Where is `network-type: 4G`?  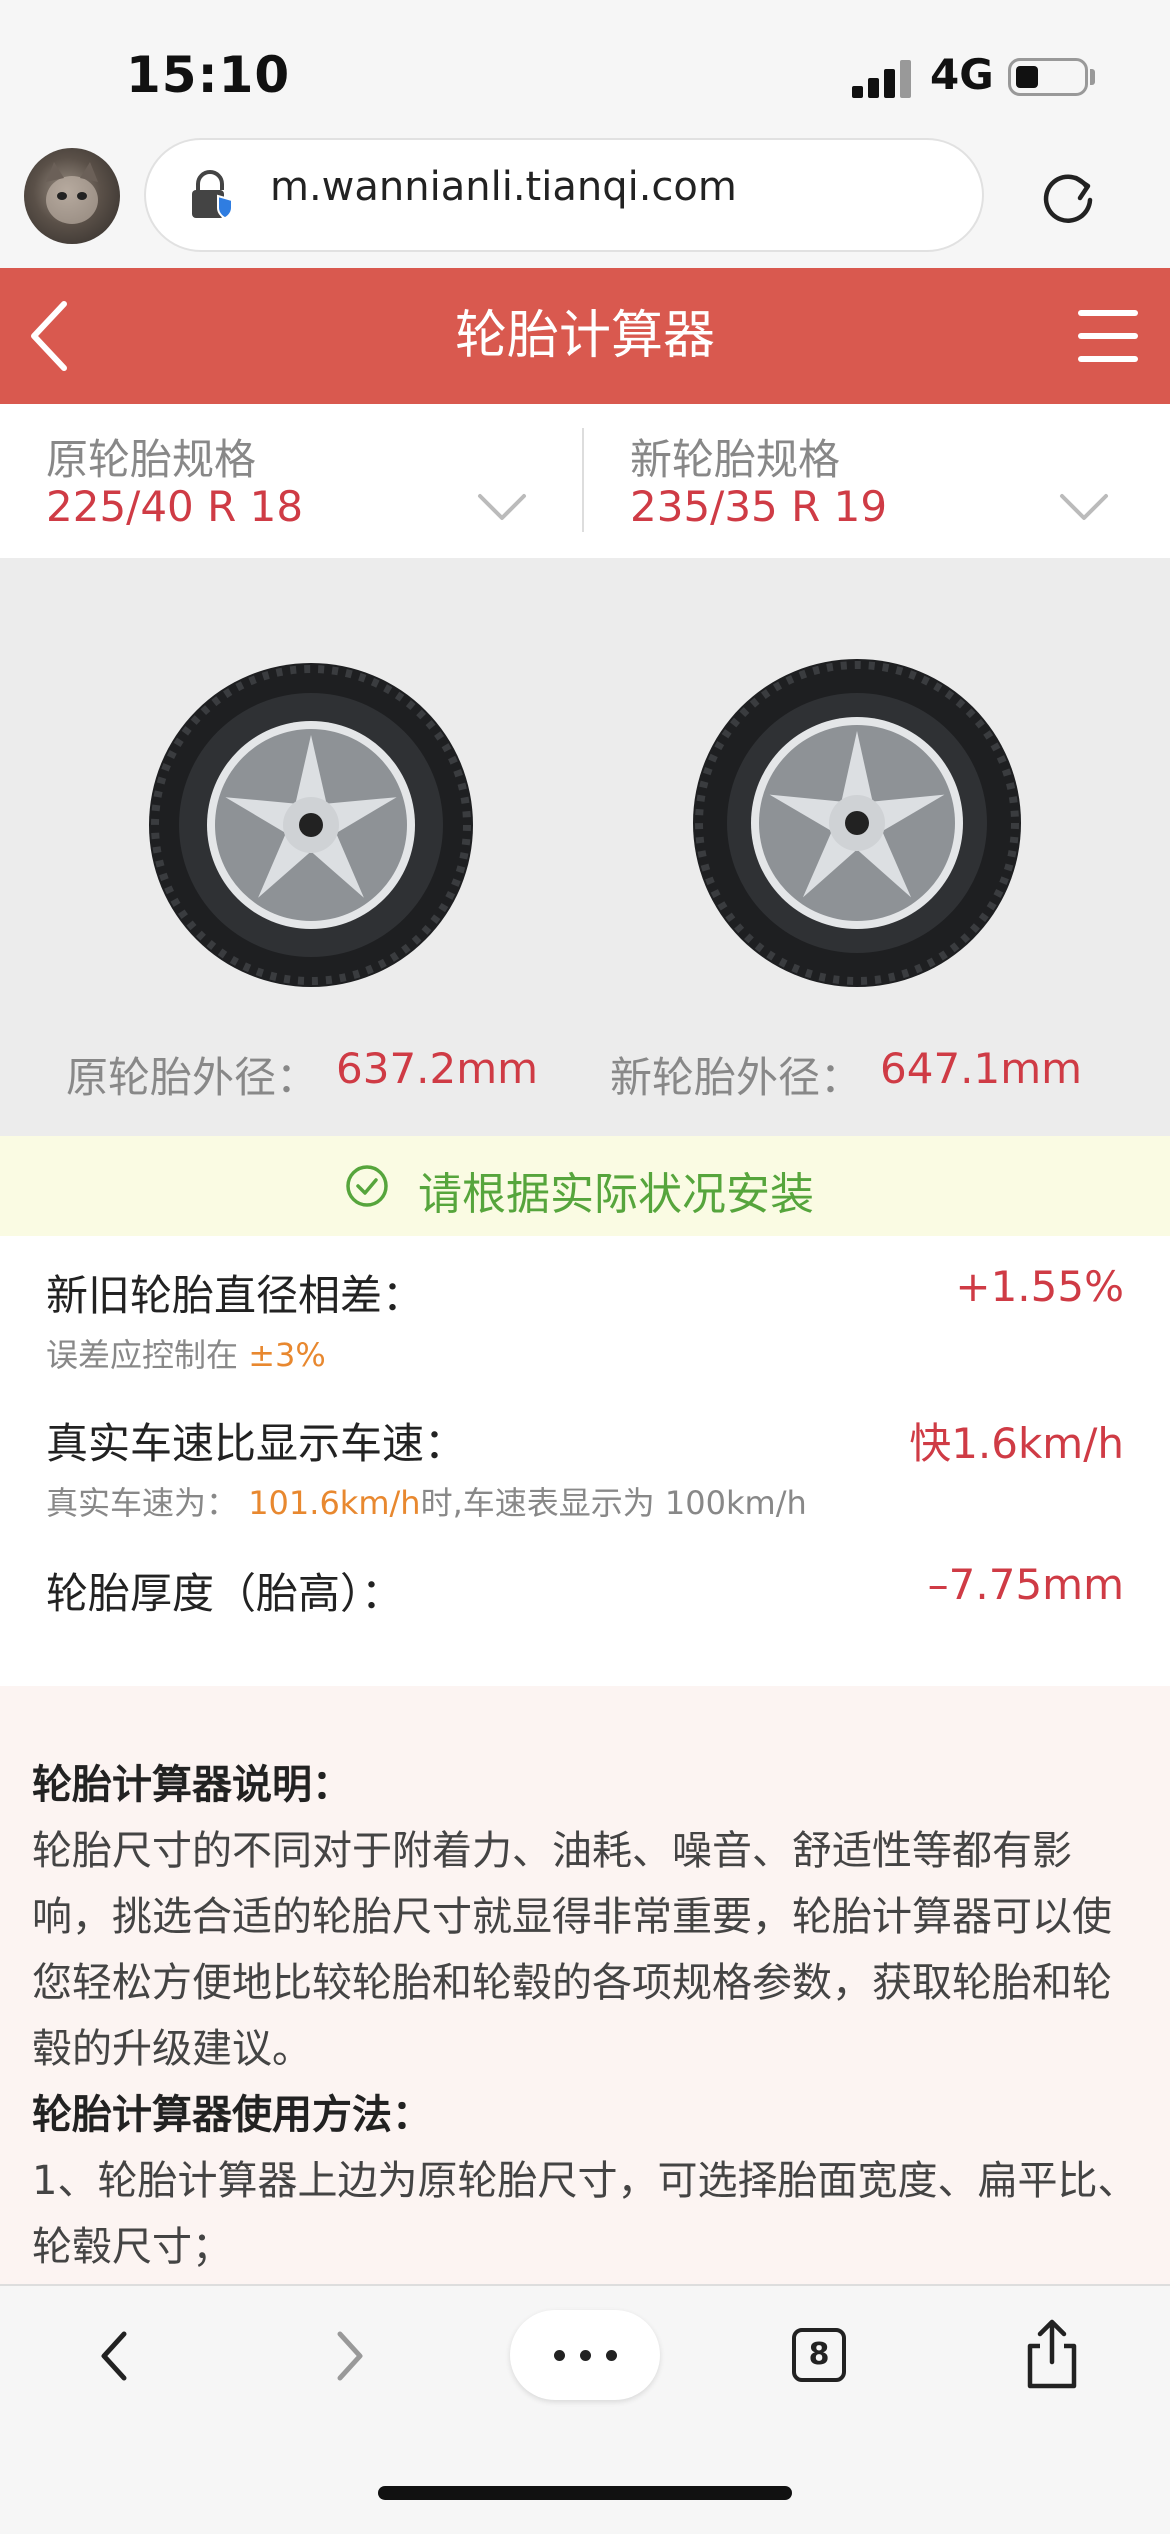 network-type: 4G is located at coordinates (962, 74).